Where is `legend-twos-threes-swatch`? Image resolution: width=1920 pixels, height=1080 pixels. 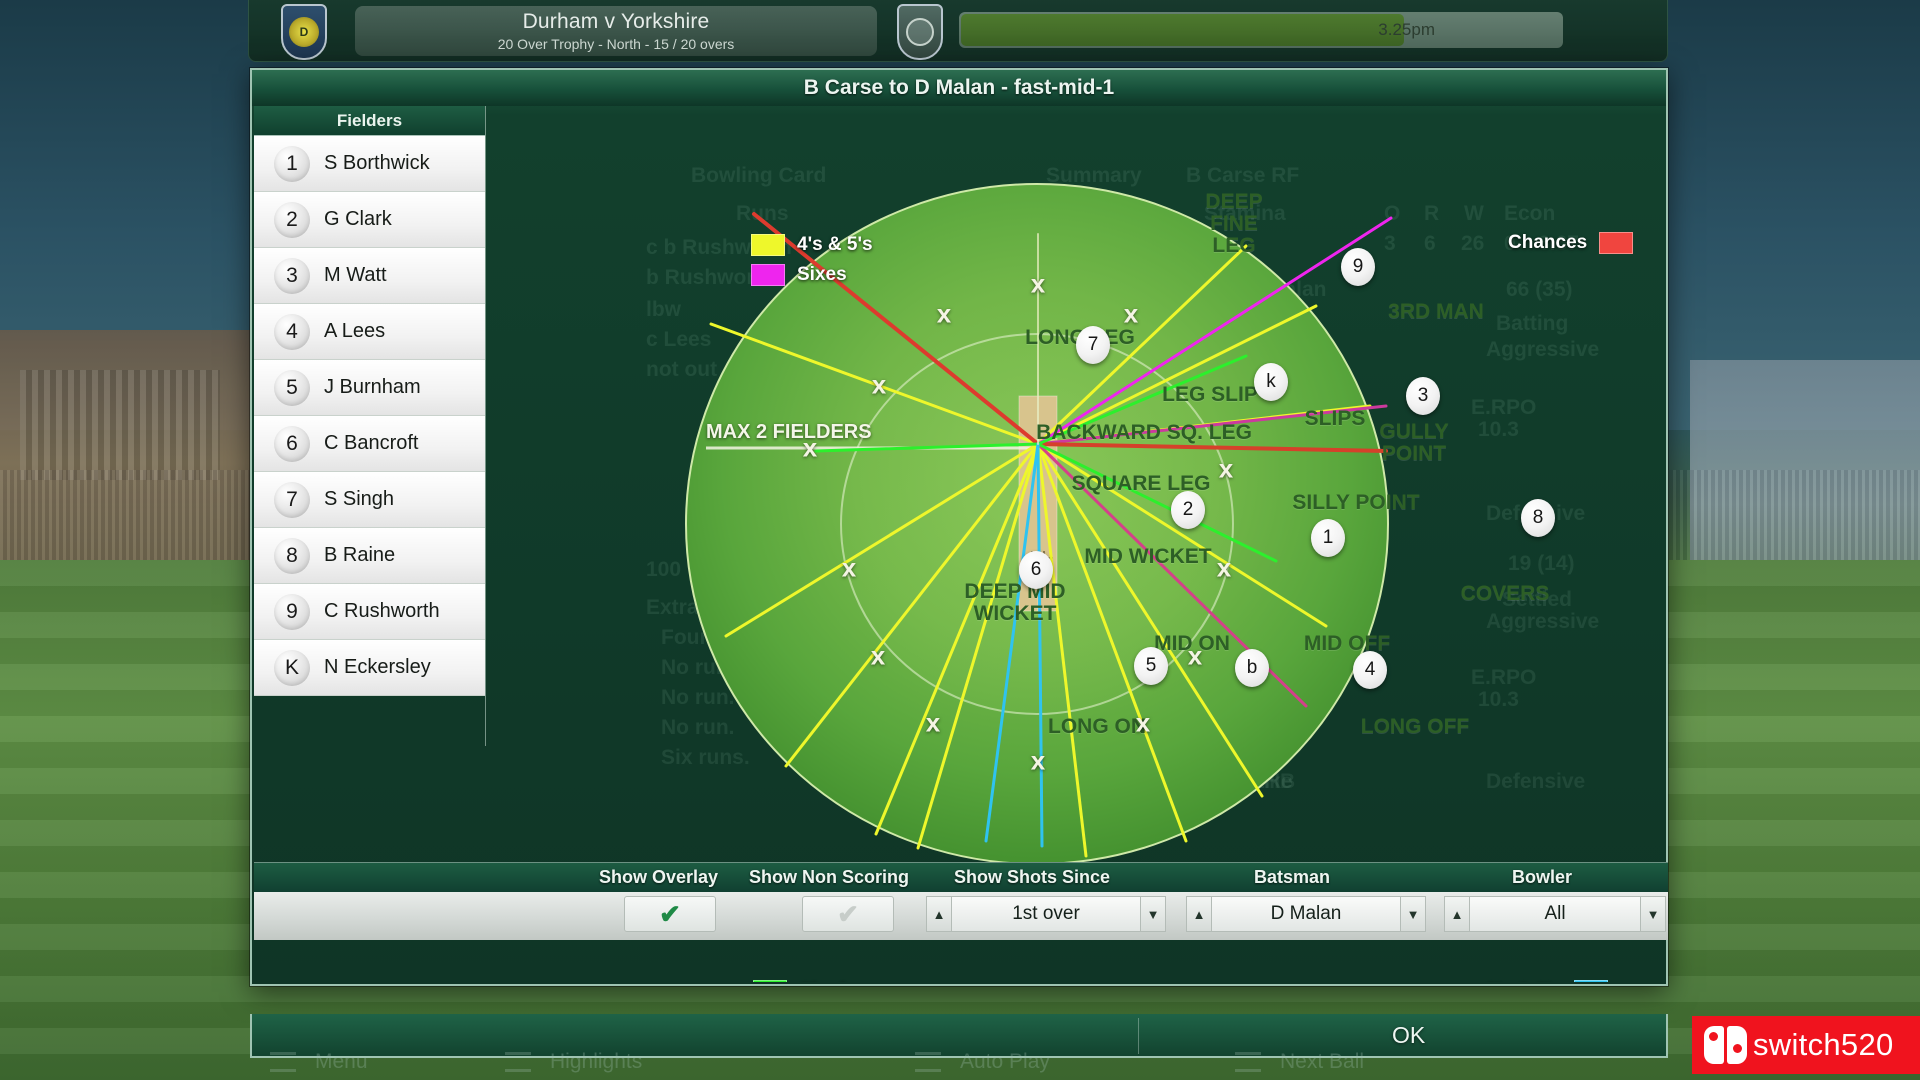
legend-twos-threes-swatch is located at coordinates (1590, 981).